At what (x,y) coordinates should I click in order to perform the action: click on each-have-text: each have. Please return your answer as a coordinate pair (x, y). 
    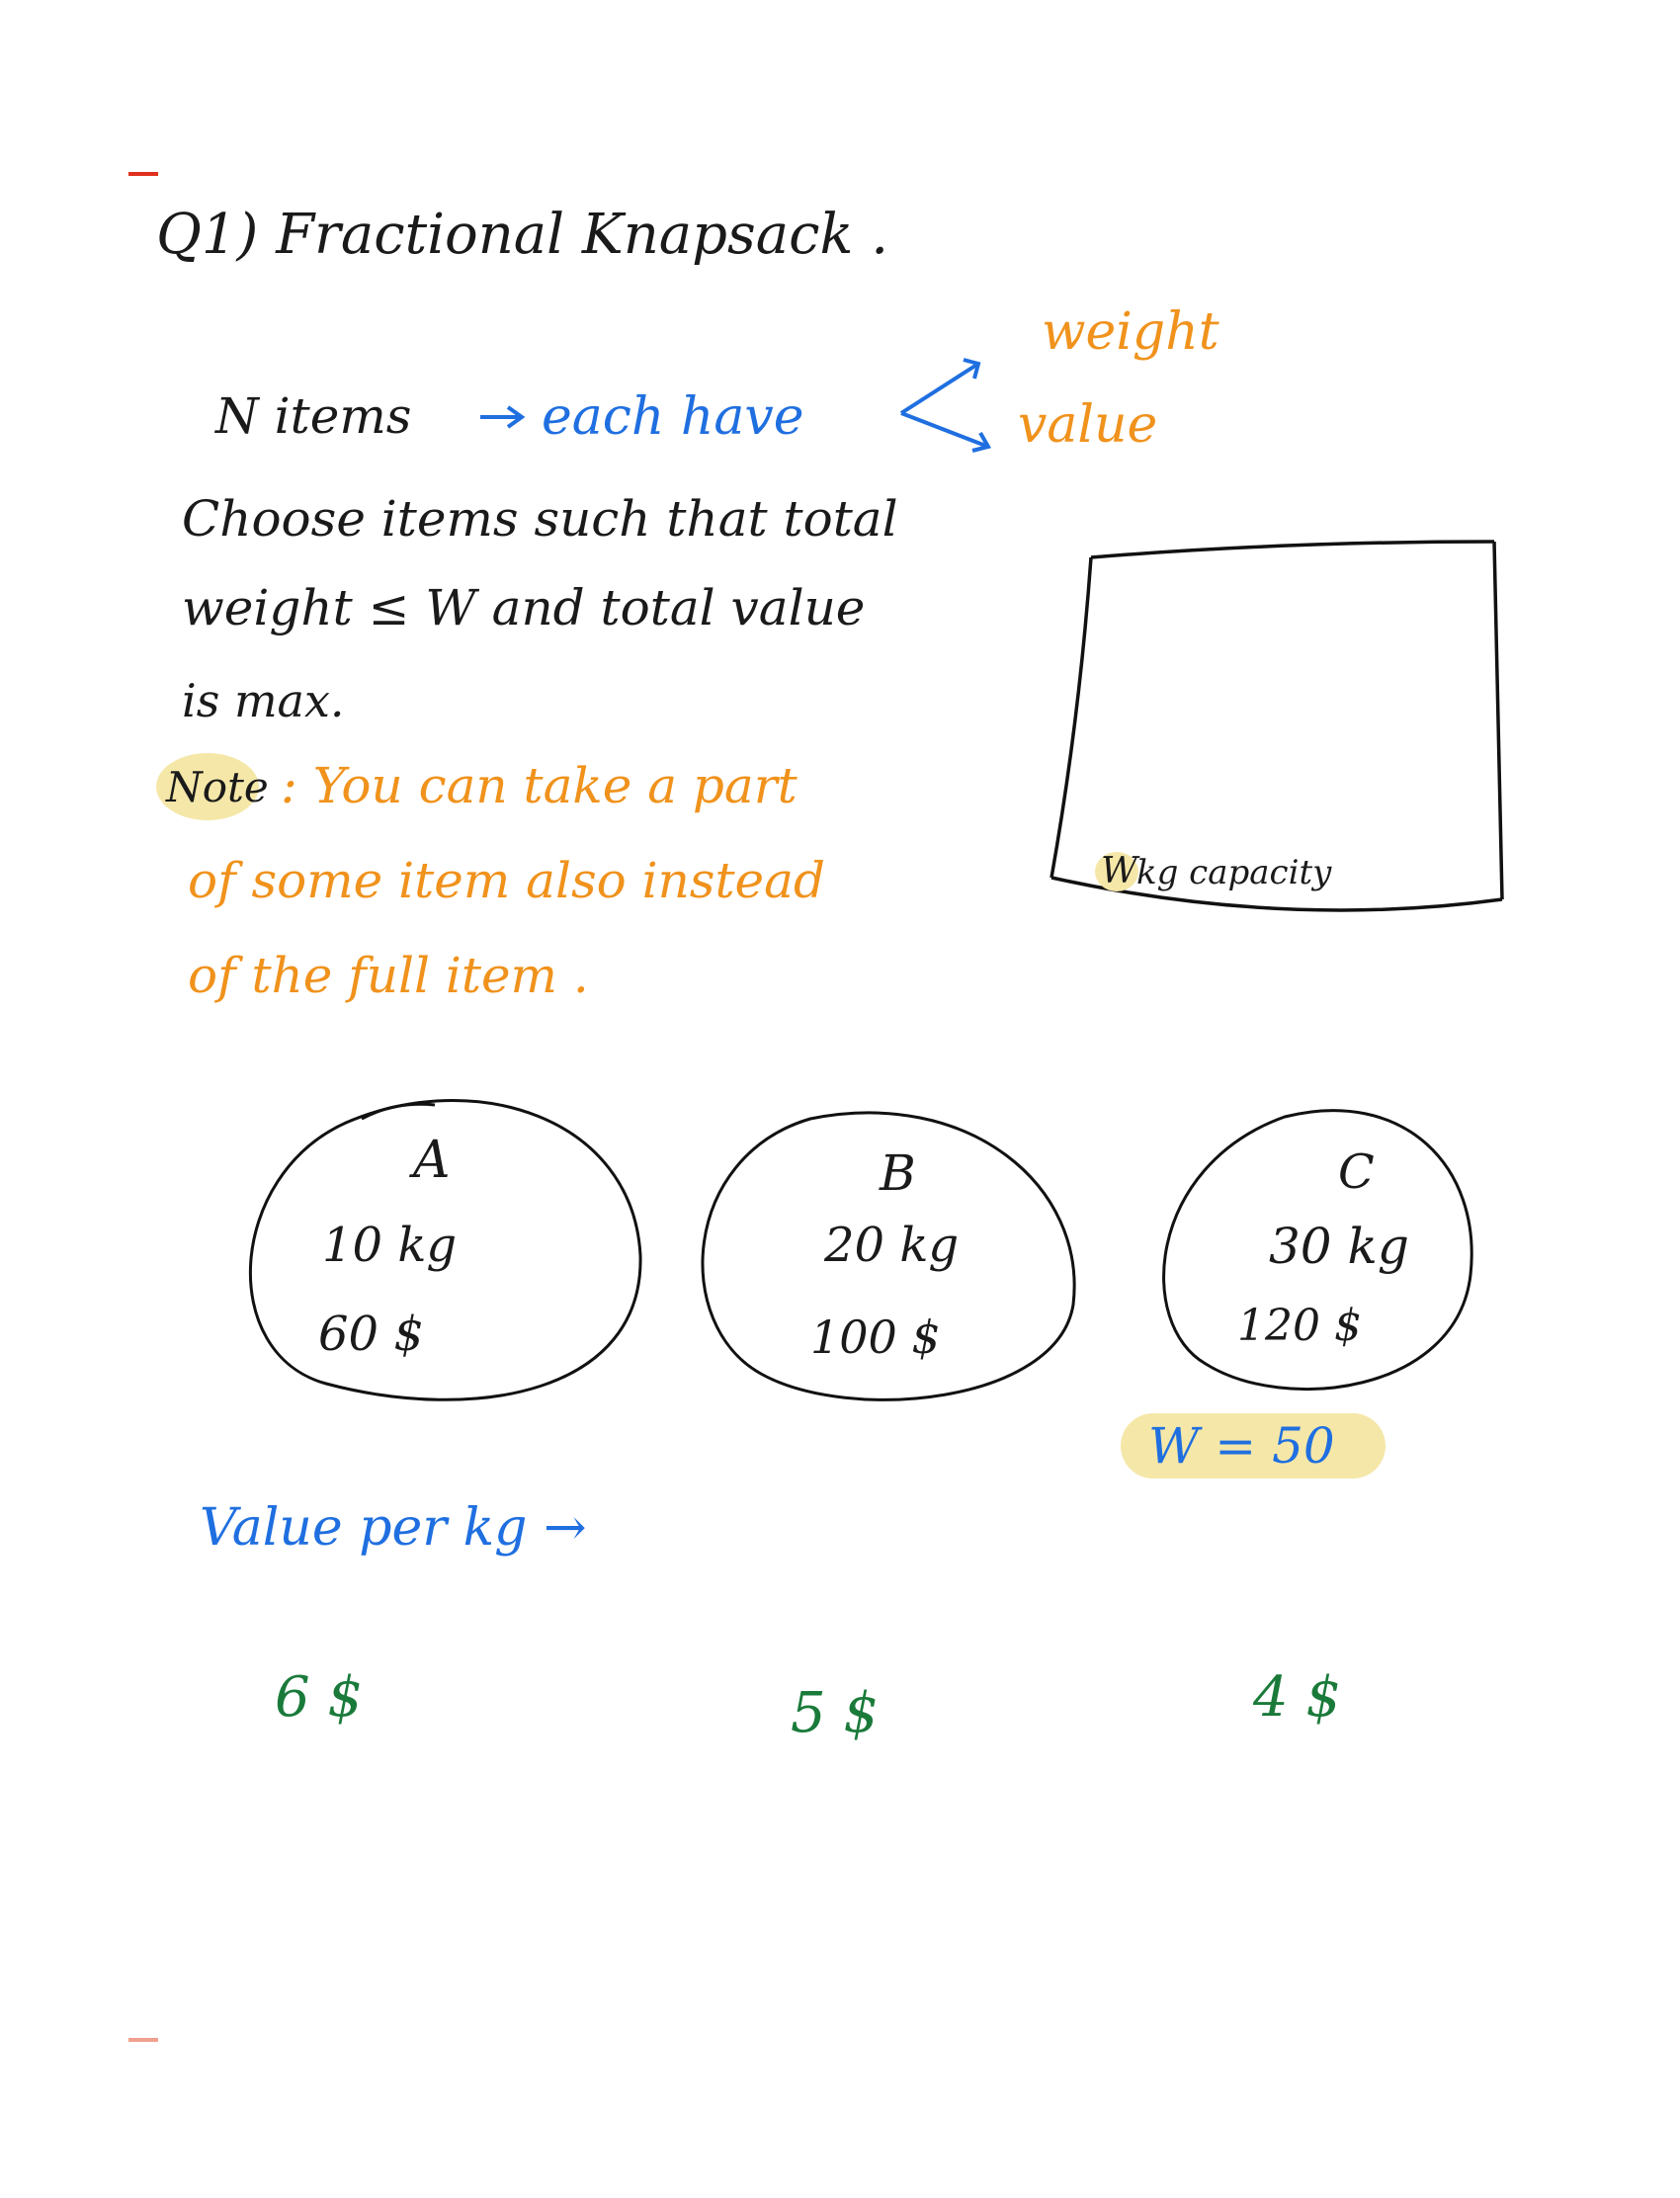
    Looking at the image, I should click on (673, 417).